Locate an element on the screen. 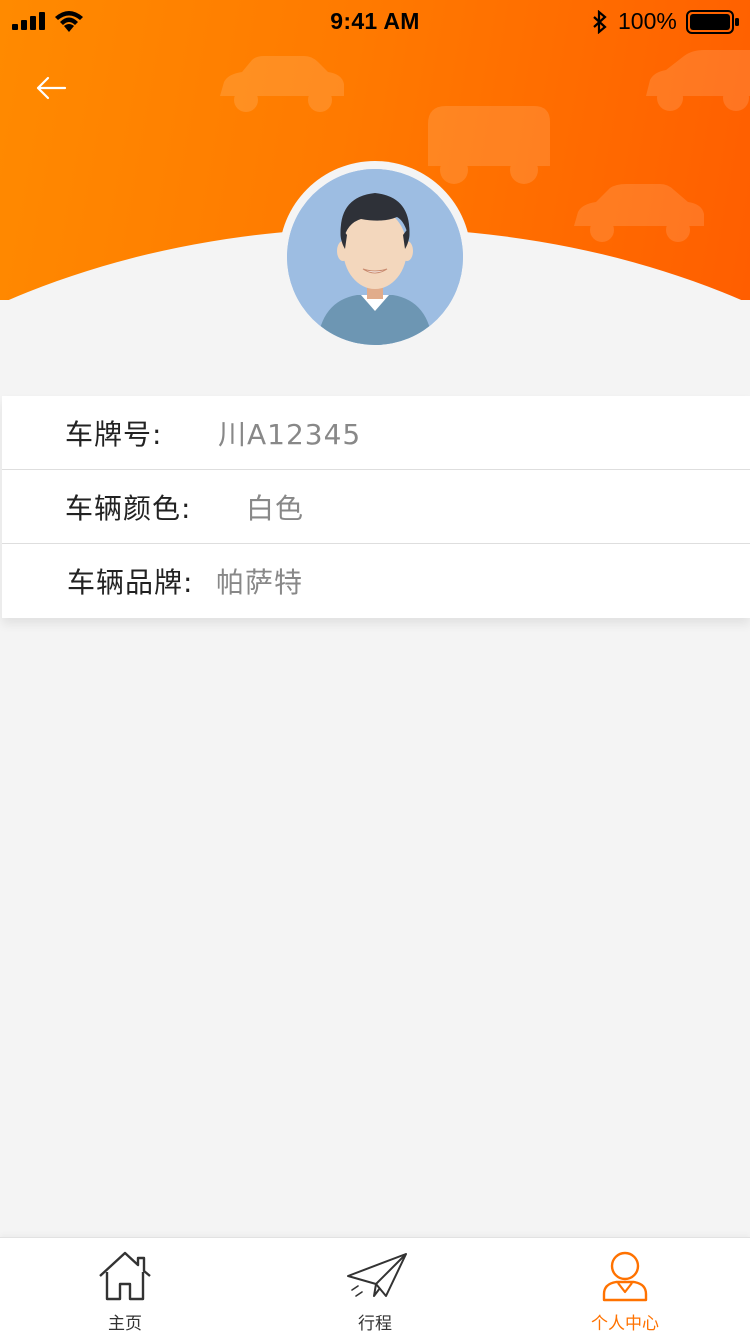 The image size is (750, 1335). status-bar: 9:41 AM 100% is located at coordinates (375, 20).